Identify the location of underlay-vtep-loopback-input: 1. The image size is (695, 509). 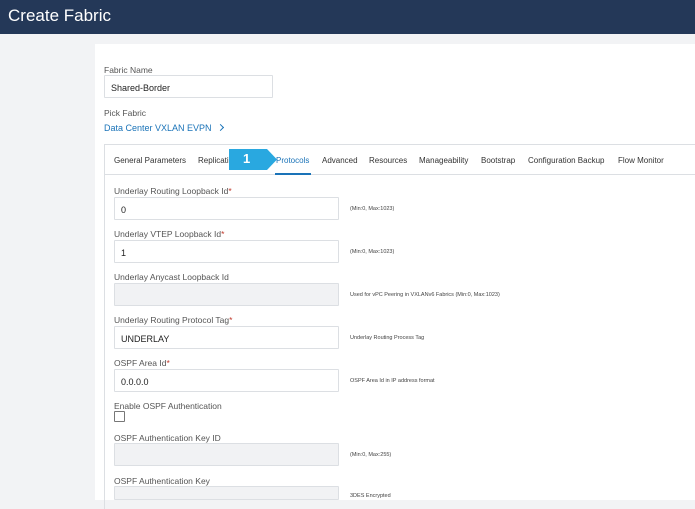
(226, 251).